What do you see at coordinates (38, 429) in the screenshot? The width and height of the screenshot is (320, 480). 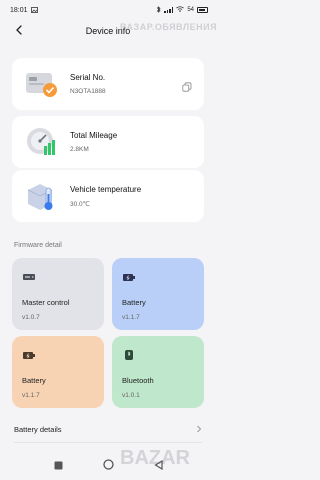 I see `battery-details-label: Battery details` at bounding box center [38, 429].